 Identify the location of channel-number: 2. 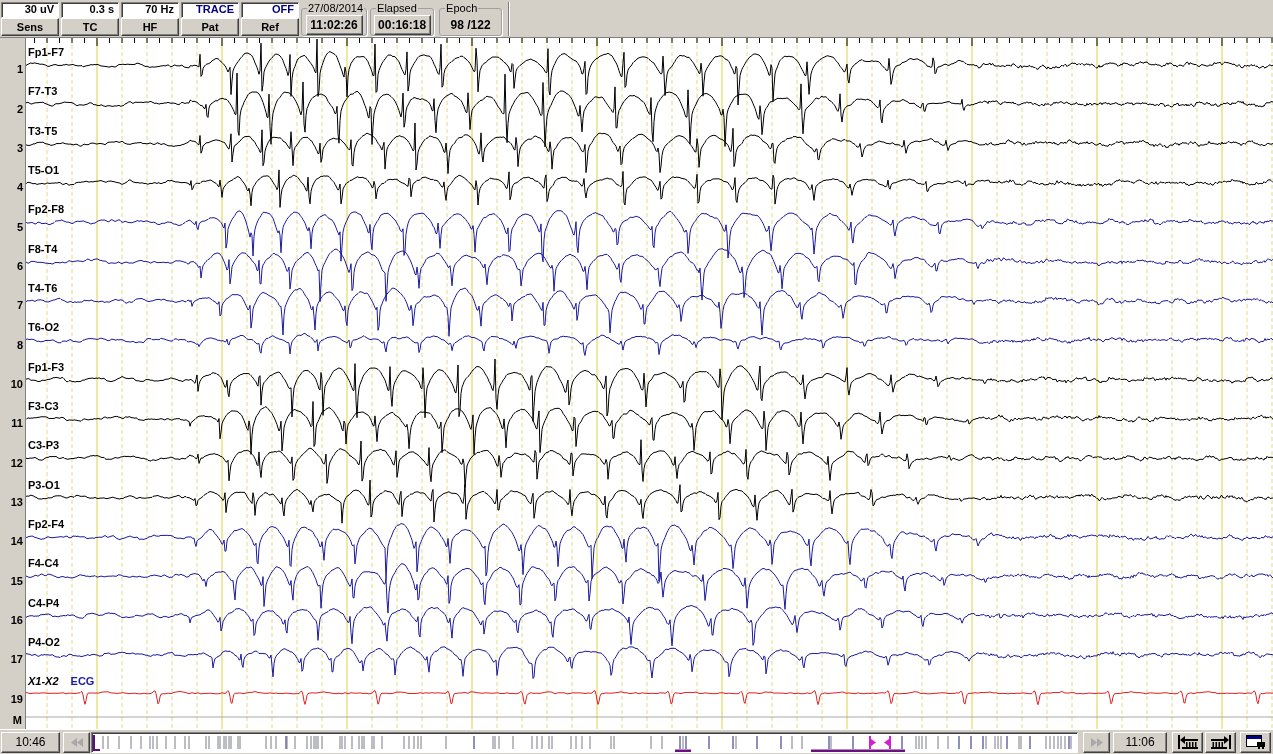
(19, 109).